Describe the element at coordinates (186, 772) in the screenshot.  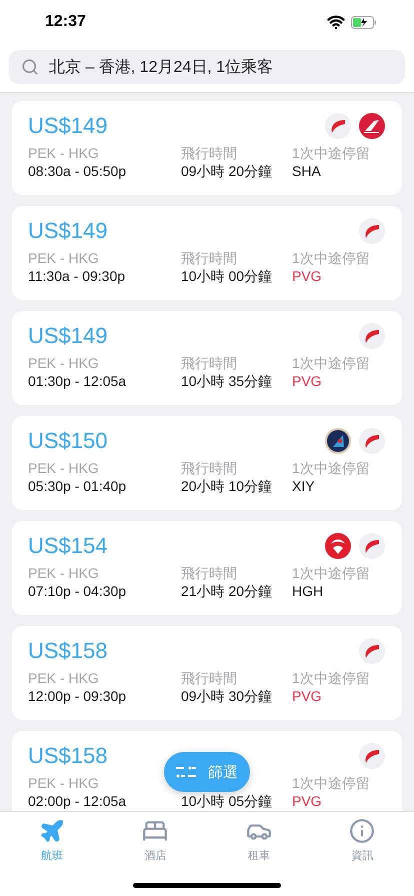
I see `filter-icon` at that location.